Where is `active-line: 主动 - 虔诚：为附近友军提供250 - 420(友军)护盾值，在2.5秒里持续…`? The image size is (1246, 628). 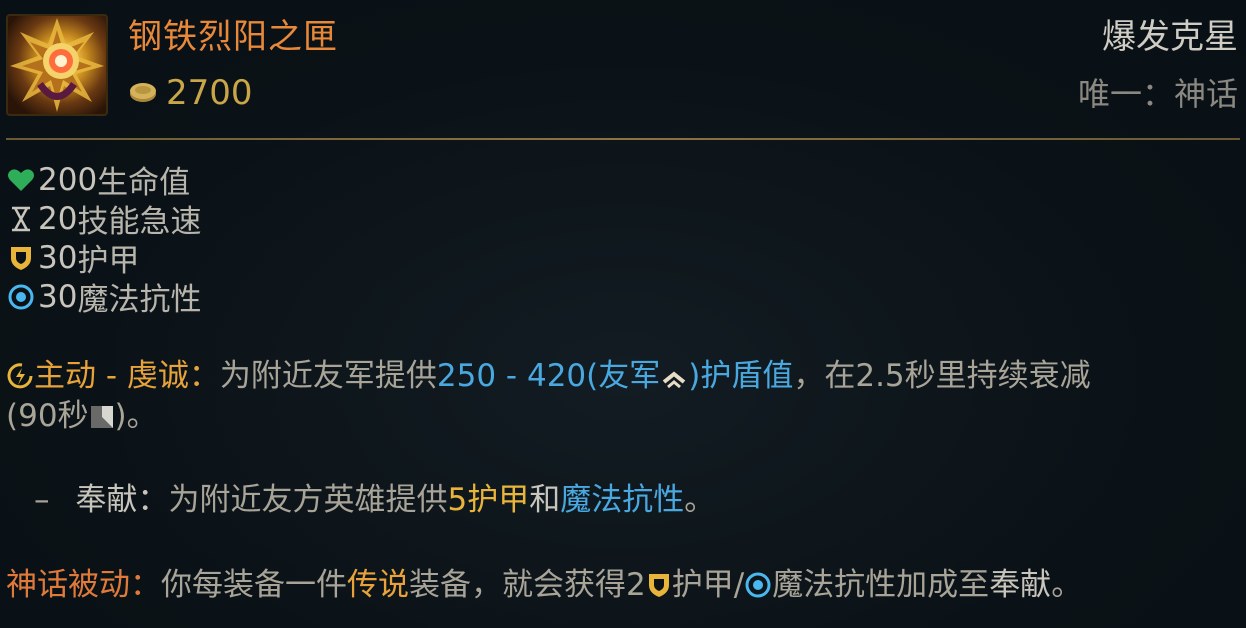
active-line: 主动 - 虔诚：为附近友军提供250 - 420(友军)护盾值，在2.5秒里持续… is located at coordinates (548, 378).